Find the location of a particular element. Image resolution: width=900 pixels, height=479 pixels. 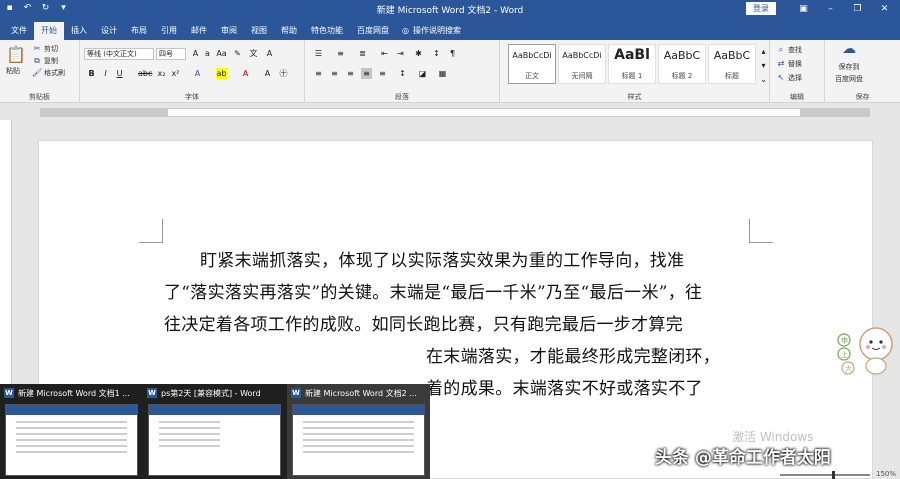

enclose-char-icon: ㊉ is located at coordinates (283, 73).